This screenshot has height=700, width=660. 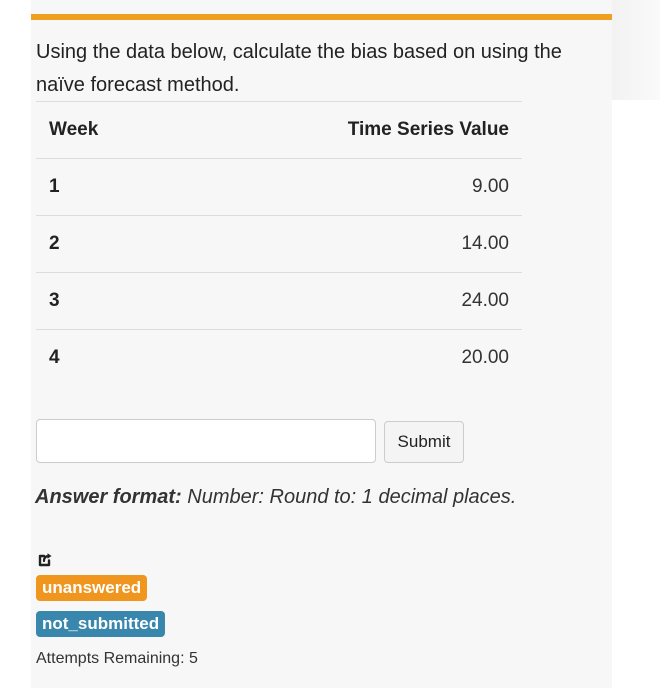 I want to click on column-header-week: Week, so click(x=106, y=130).